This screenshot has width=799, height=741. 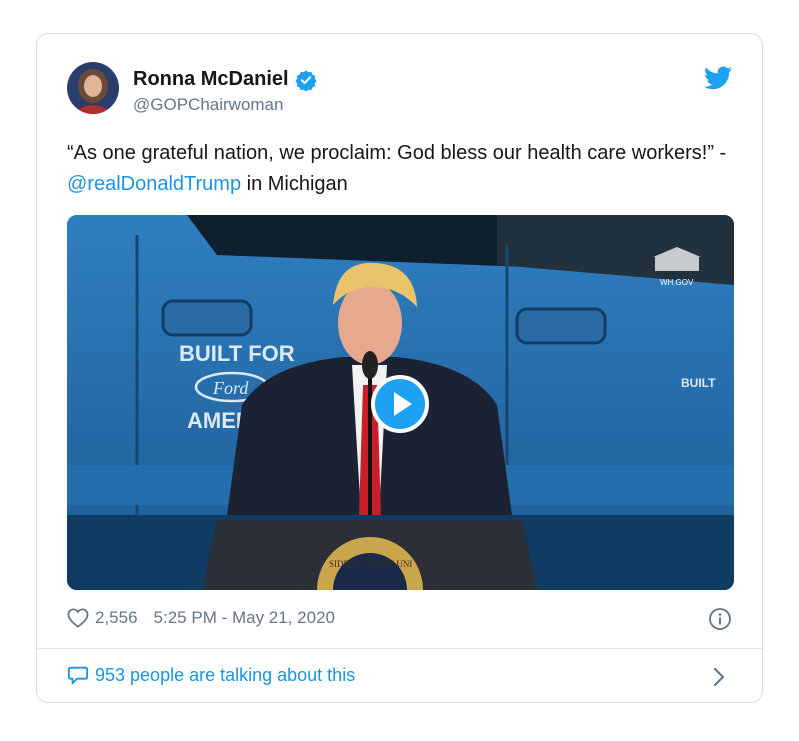 I want to click on speech-bubble-icon, so click(x=78, y=675).